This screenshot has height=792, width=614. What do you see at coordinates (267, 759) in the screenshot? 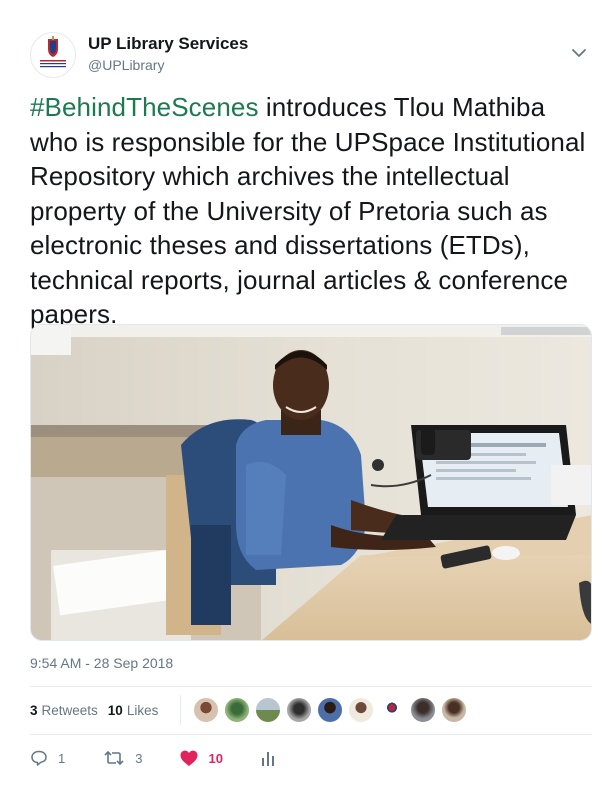
I see `analytics-icon` at bounding box center [267, 759].